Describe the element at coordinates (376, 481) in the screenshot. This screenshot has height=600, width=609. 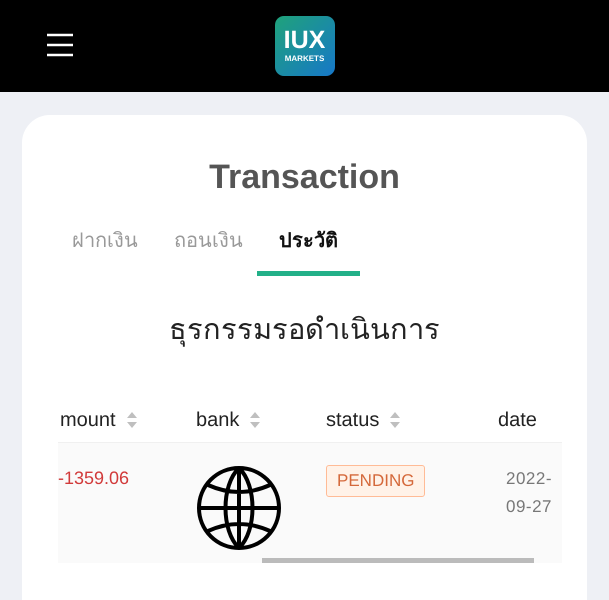
I see `status-badge: PENDING` at that location.